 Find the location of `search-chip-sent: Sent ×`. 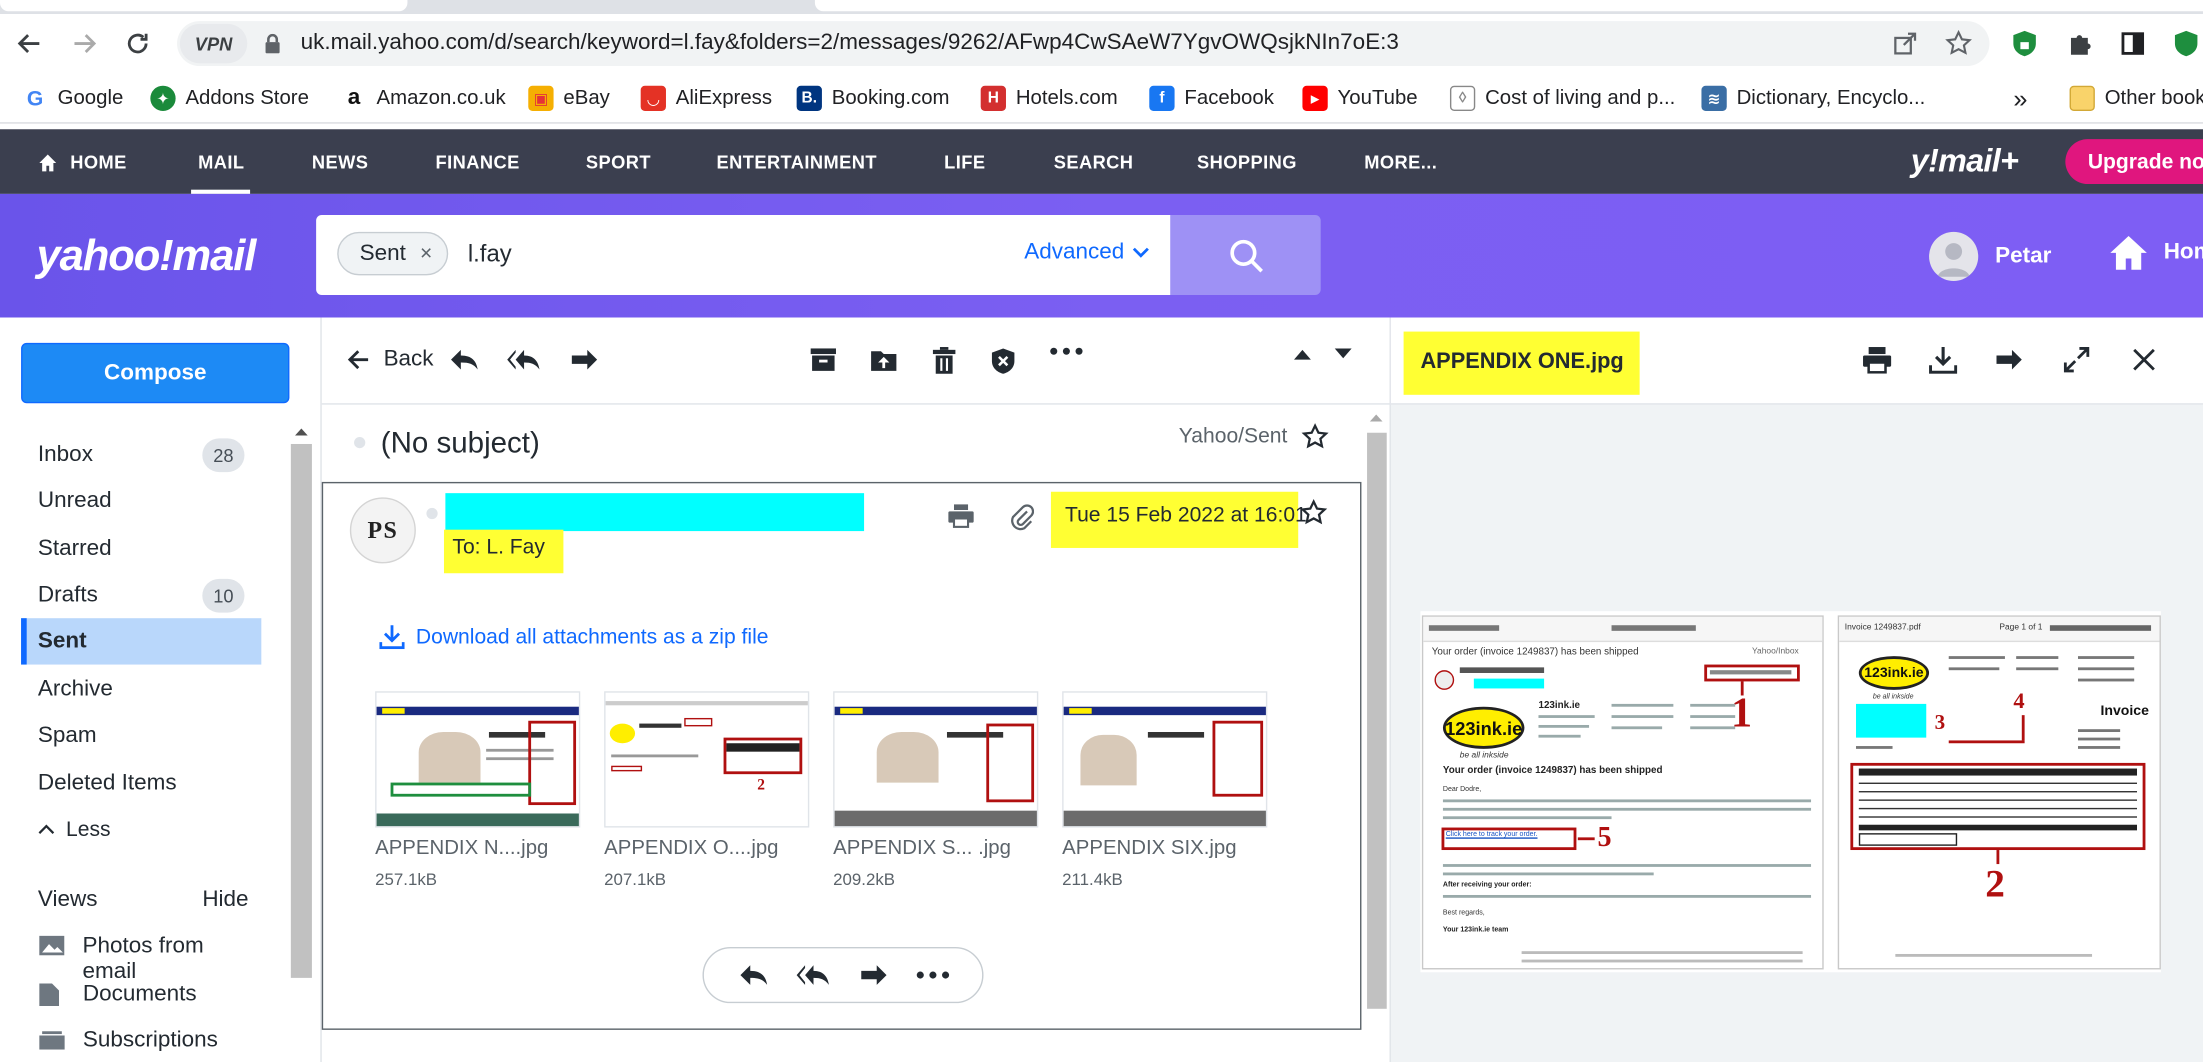

search-chip-sent: Sent × is located at coordinates (392, 253).